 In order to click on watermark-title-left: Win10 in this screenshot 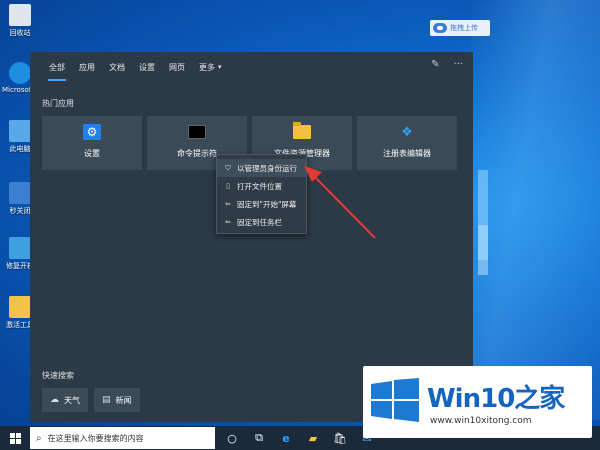, I will do `click(471, 399)`.